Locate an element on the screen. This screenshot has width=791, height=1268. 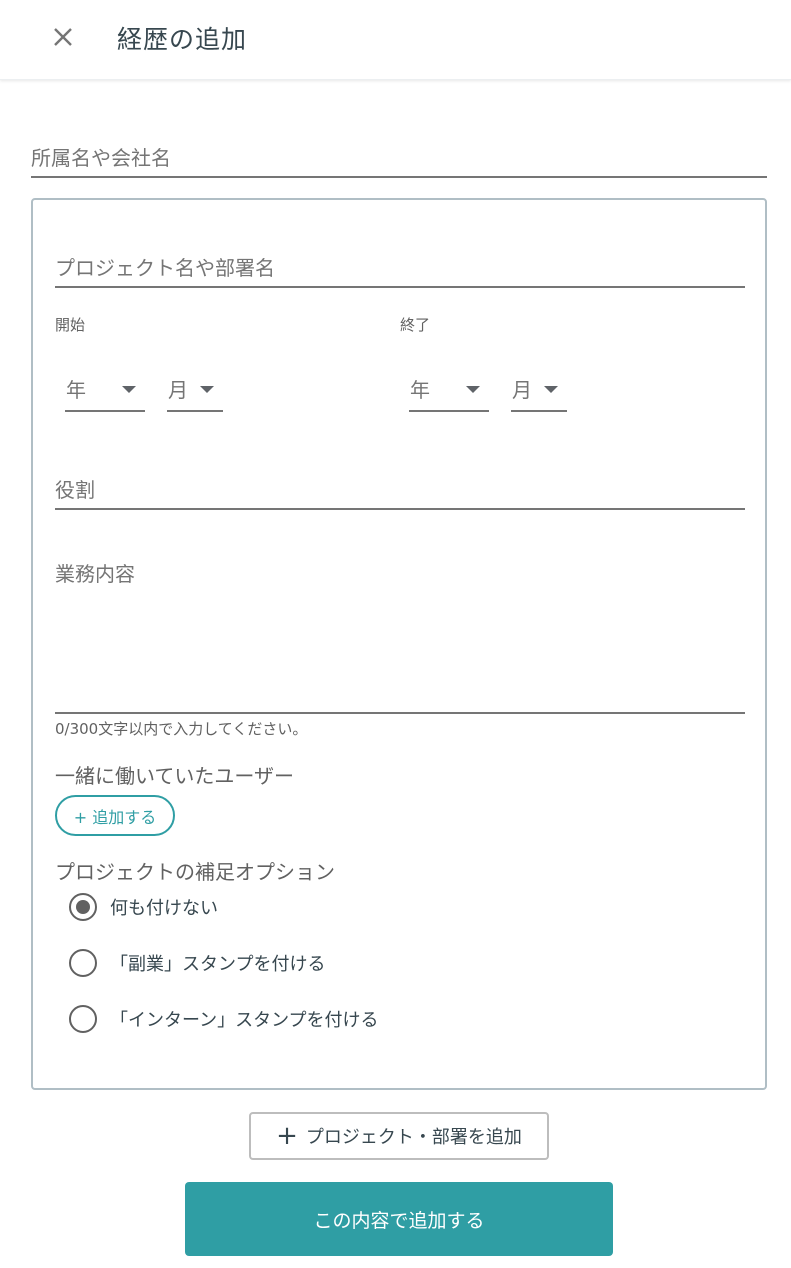
project-name-underline is located at coordinates (400, 287).